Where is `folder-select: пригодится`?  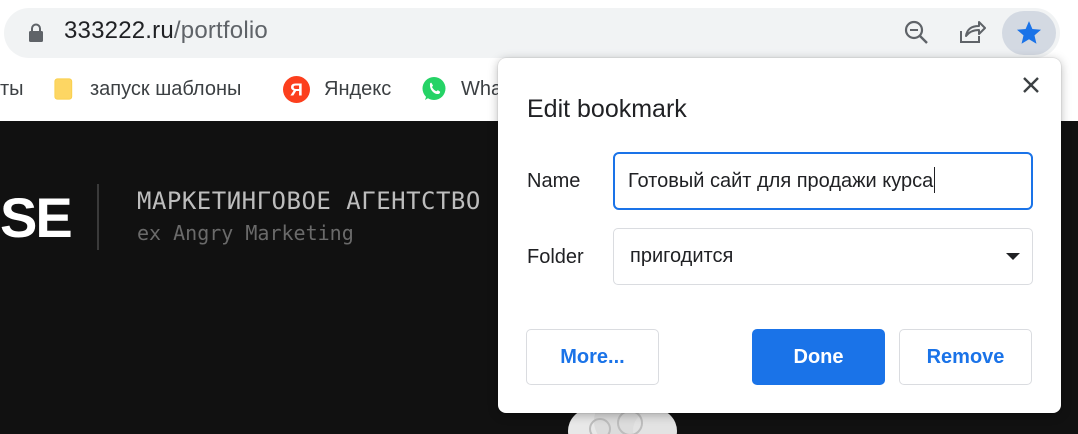
folder-select: пригодится is located at coordinates (823, 256).